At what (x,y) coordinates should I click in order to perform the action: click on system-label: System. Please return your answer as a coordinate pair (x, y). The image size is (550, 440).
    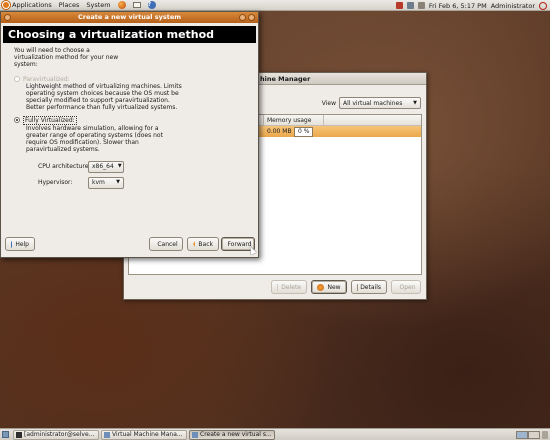
    Looking at the image, I should click on (98, 5).